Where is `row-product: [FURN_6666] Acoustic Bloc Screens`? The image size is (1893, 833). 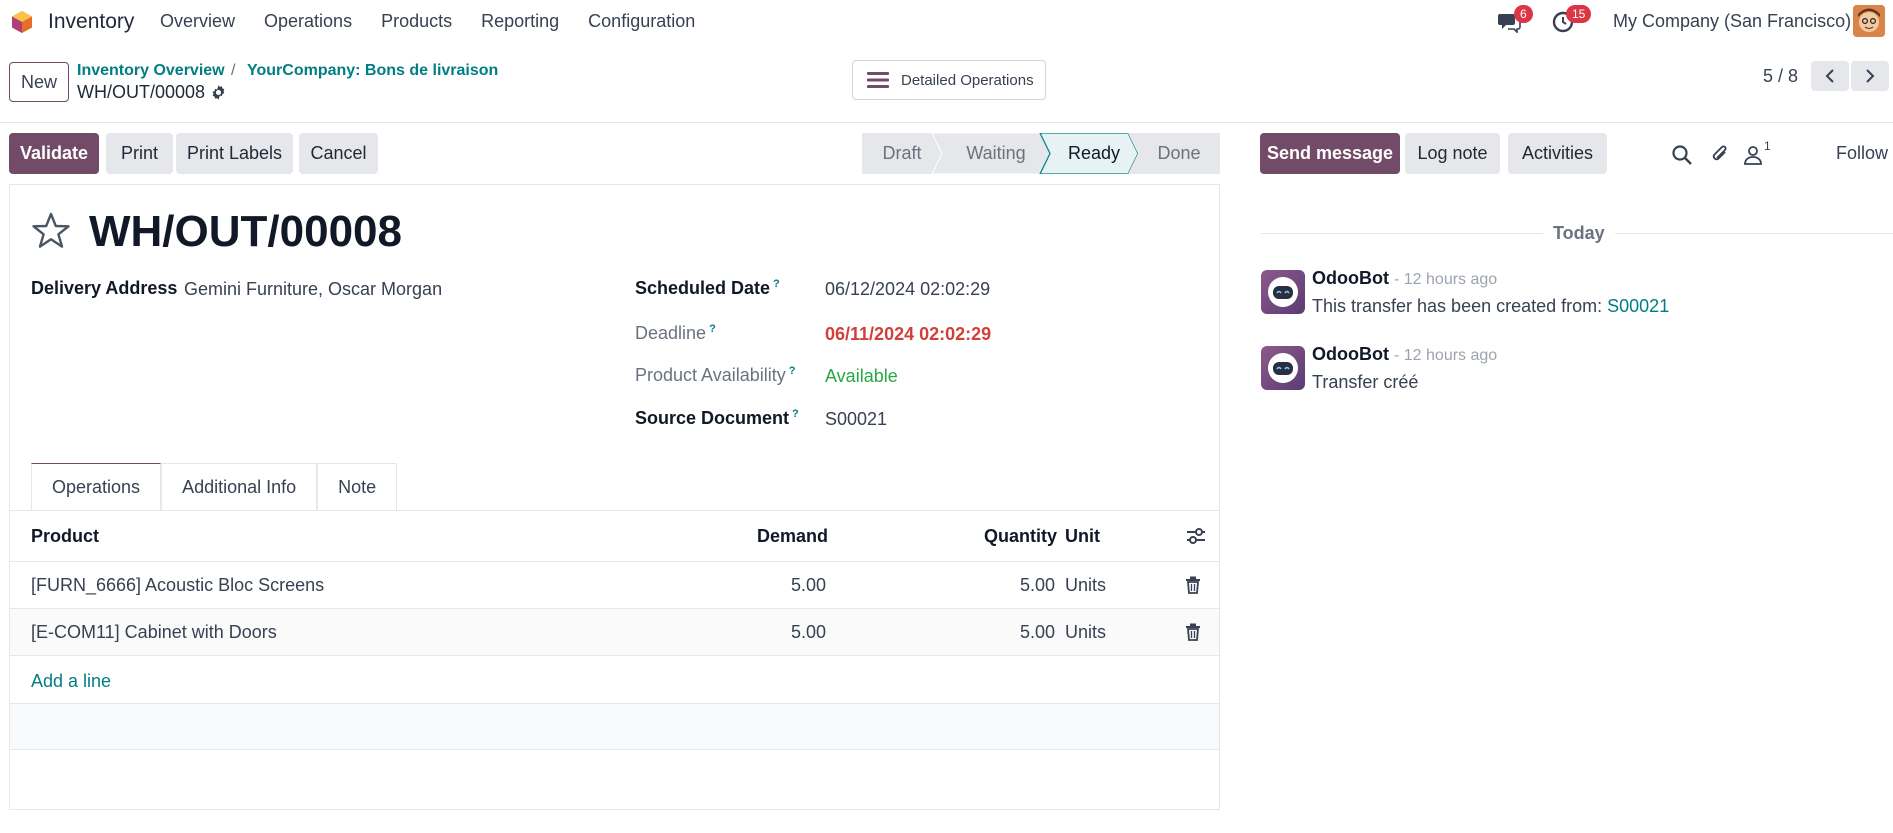
row-product: [FURN_6666] Acoustic Bloc Screens is located at coordinates (178, 585).